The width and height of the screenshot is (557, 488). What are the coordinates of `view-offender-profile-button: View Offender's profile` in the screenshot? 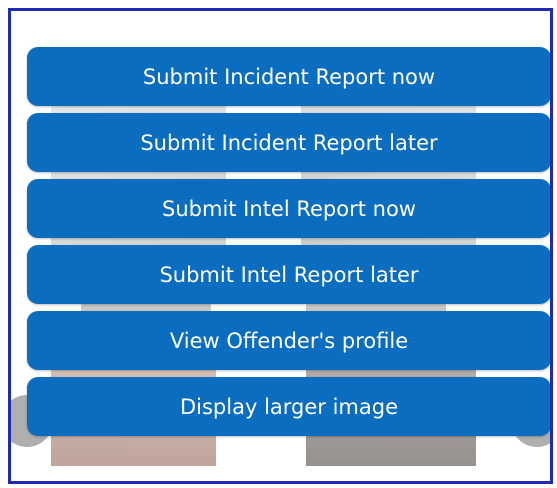 It's located at (288, 340).